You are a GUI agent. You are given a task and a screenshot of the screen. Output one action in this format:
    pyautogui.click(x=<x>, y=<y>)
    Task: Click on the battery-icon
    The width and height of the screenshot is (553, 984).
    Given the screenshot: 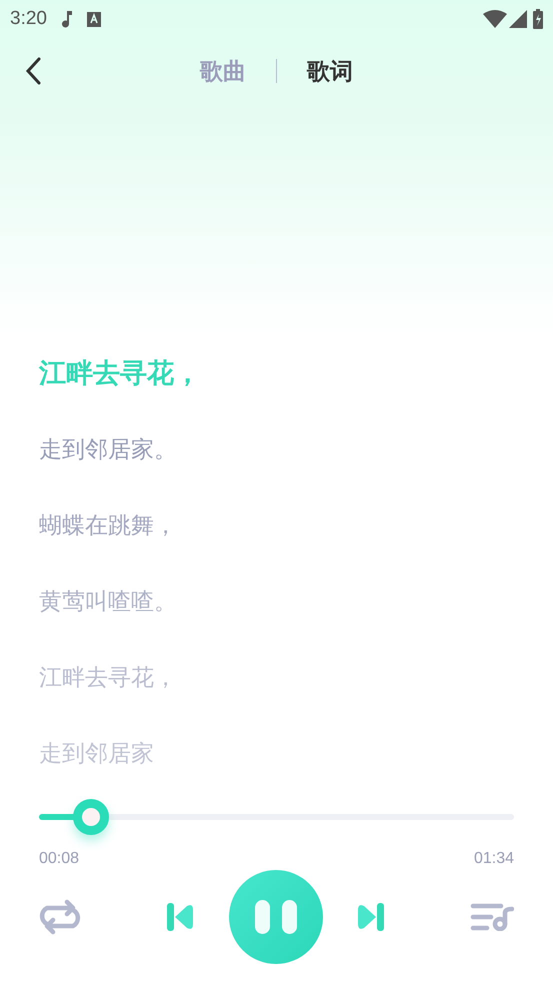 What is the action you would take?
    pyautogui.click(x=538, y=19)
    